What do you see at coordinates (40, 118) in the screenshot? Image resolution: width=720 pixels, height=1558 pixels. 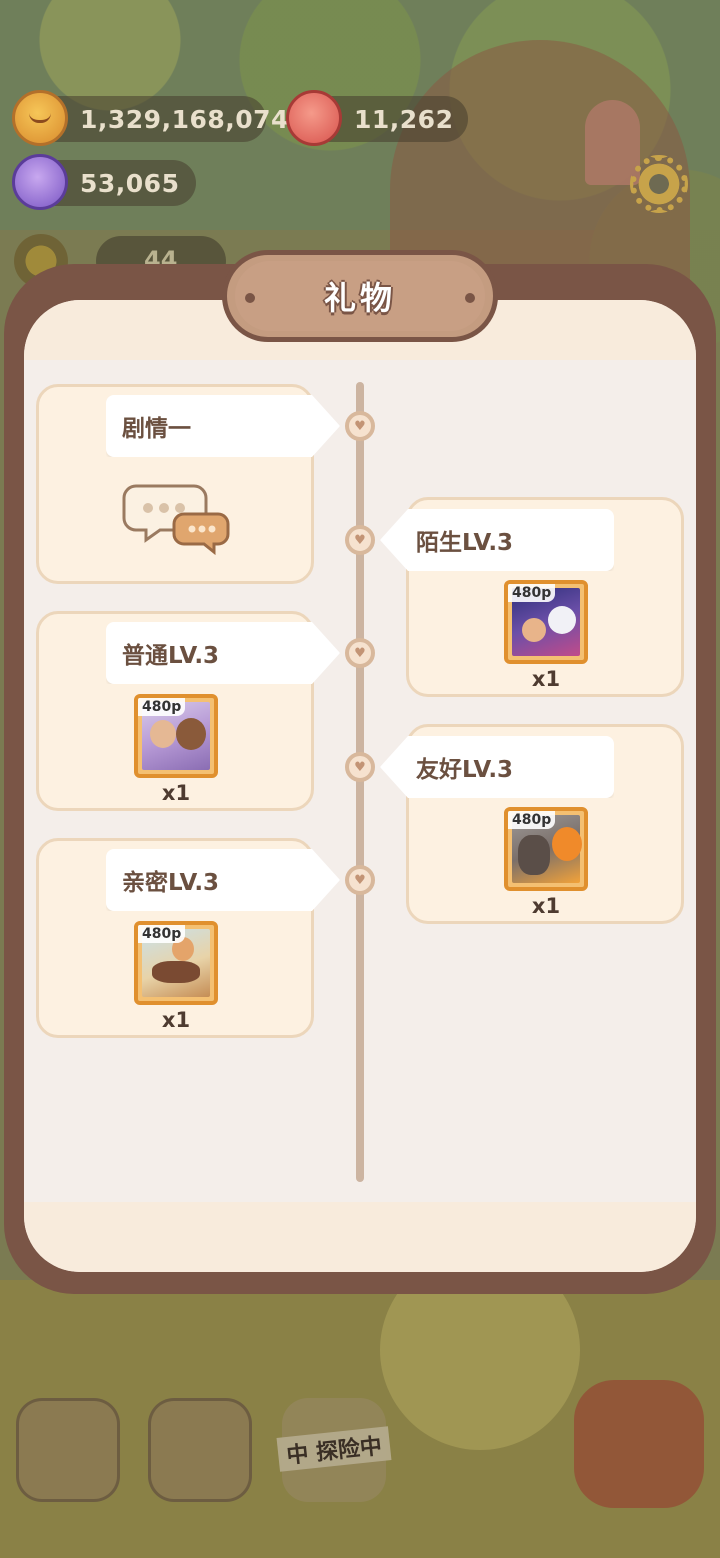 I see `cookie-coin-icon` at bounding box center [40, 118].